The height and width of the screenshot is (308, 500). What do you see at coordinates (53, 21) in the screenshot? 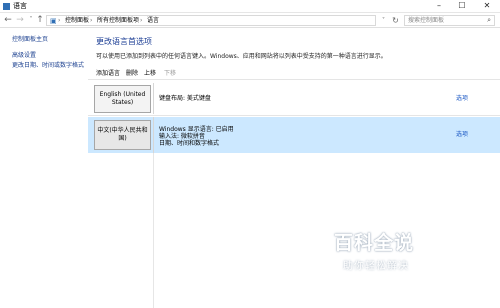
I see `control-panel-icon: ▣` at bounding box center [53, 21].